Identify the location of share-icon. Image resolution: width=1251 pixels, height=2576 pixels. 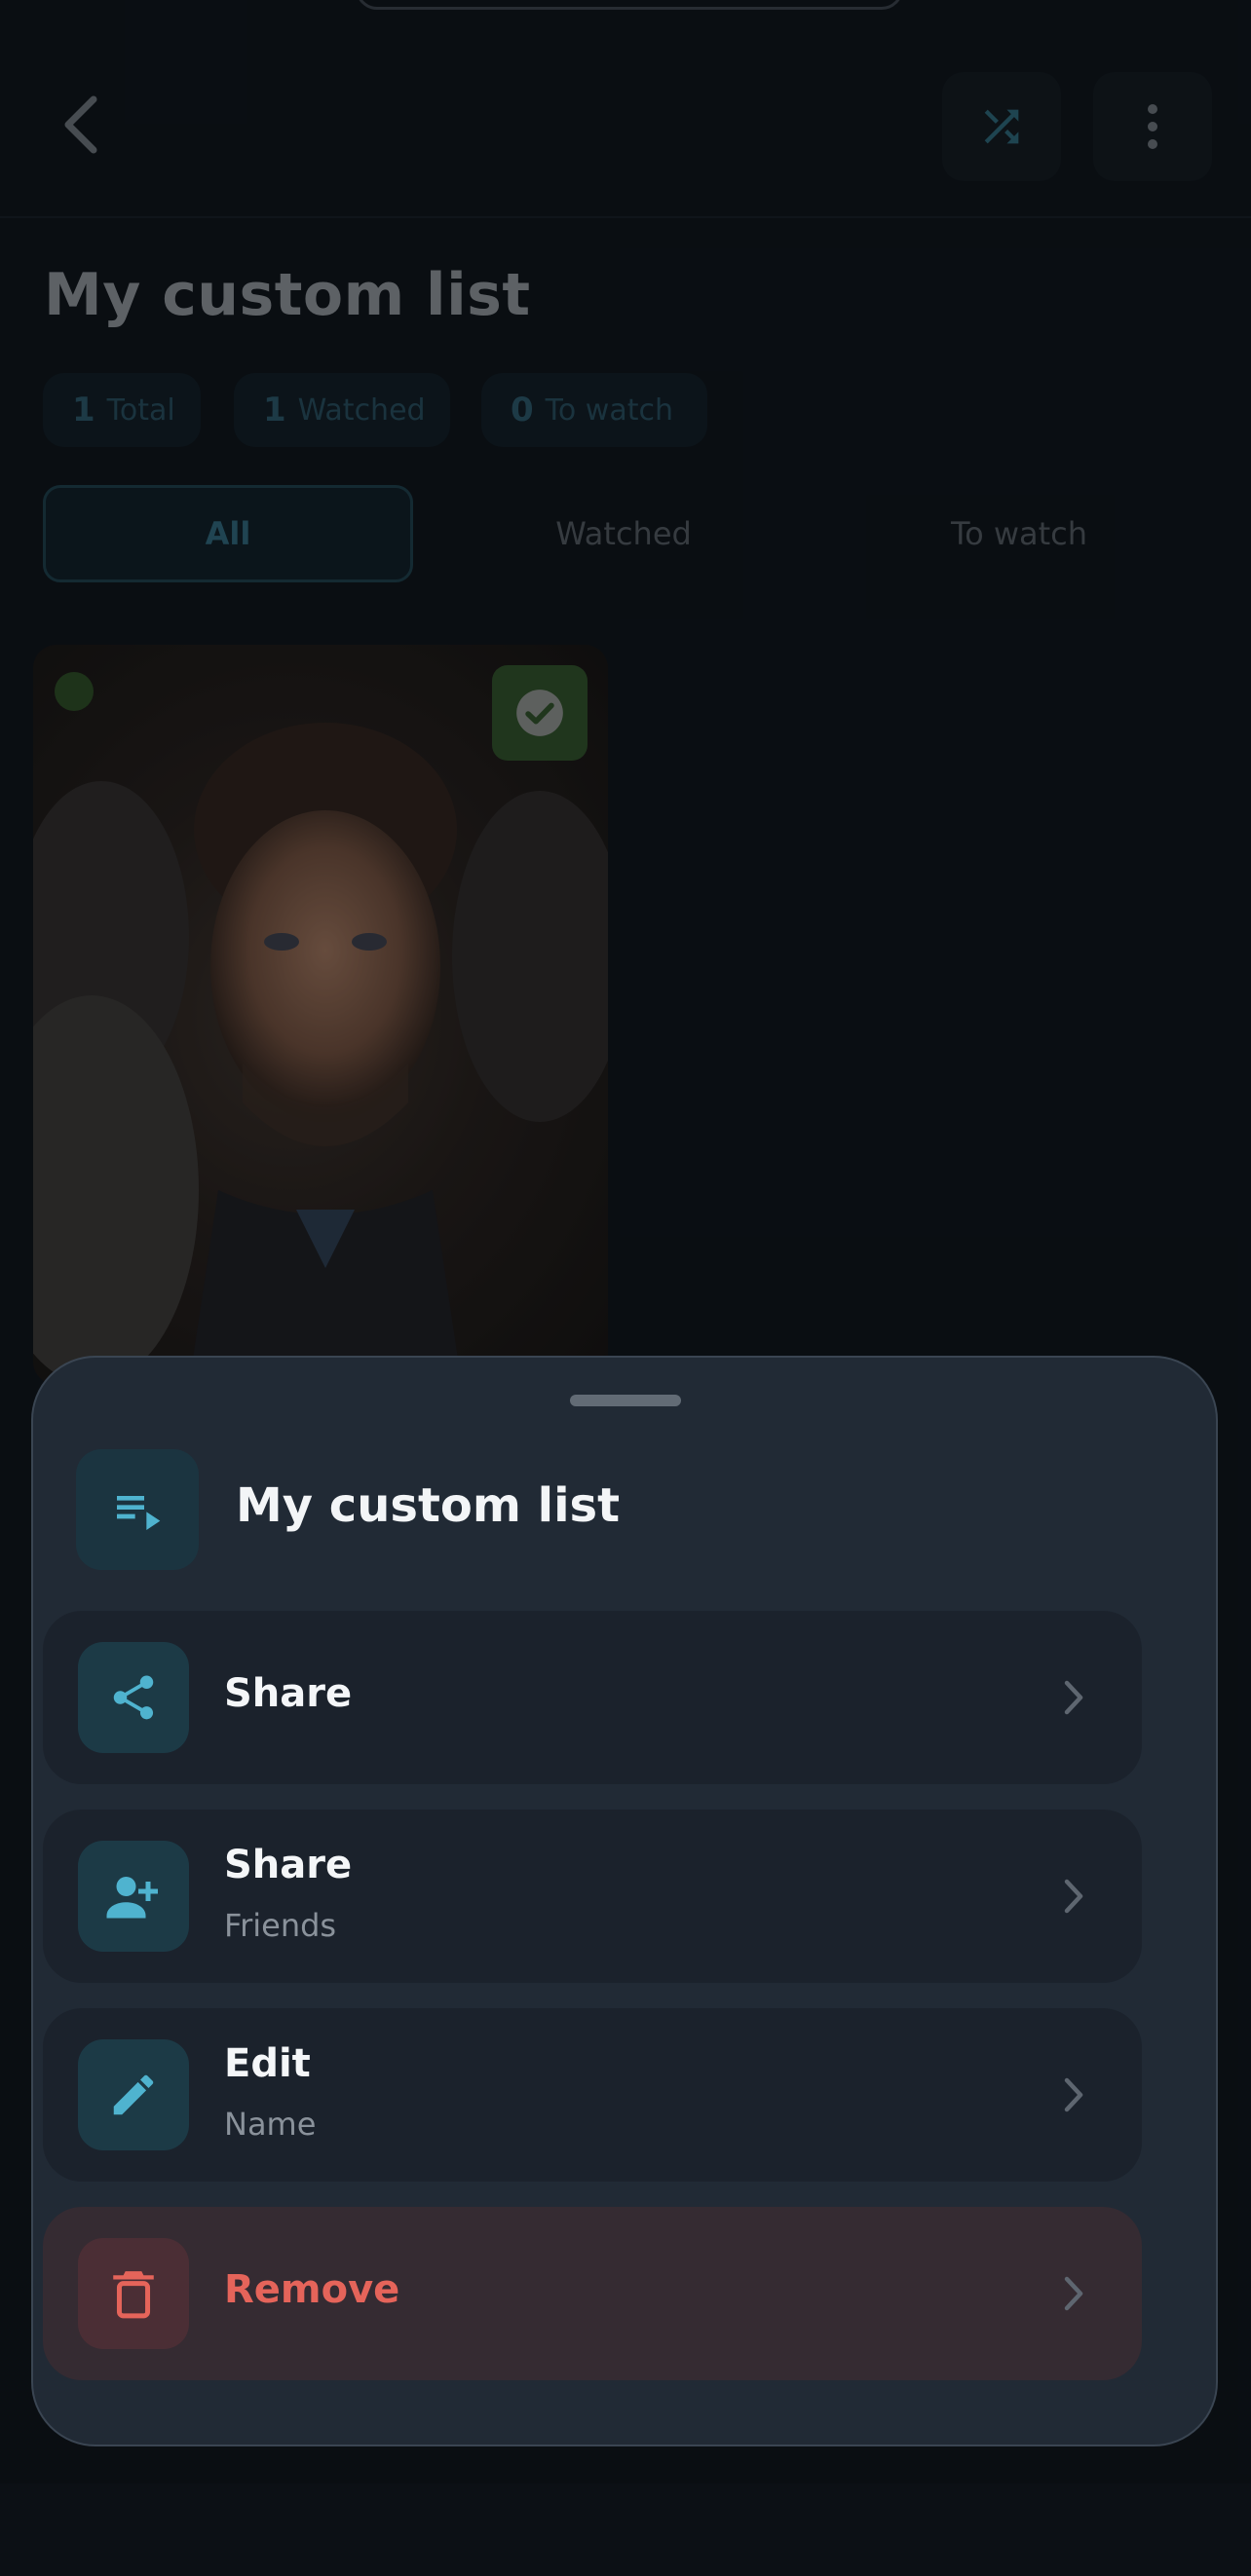
(133, 1697).